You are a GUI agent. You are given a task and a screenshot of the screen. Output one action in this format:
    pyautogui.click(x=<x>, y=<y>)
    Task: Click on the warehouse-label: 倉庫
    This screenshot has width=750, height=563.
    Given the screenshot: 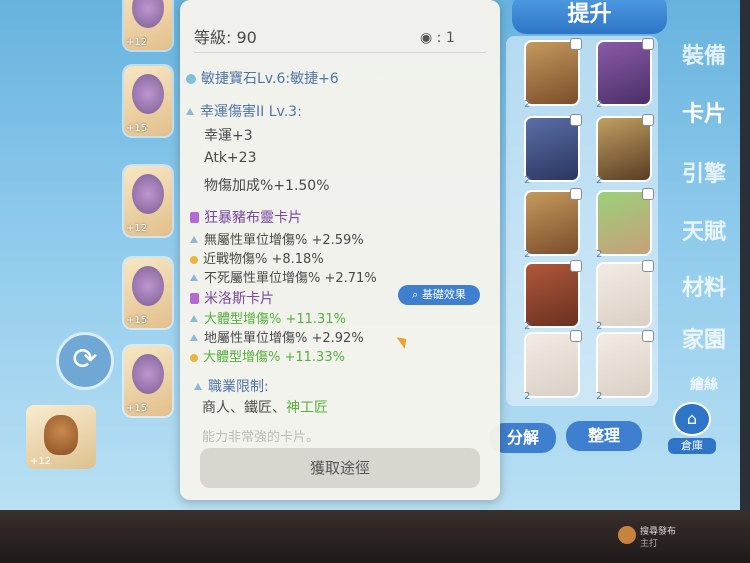 What is the action you would take?
    pyautogui.click(x=692, y=446)
    